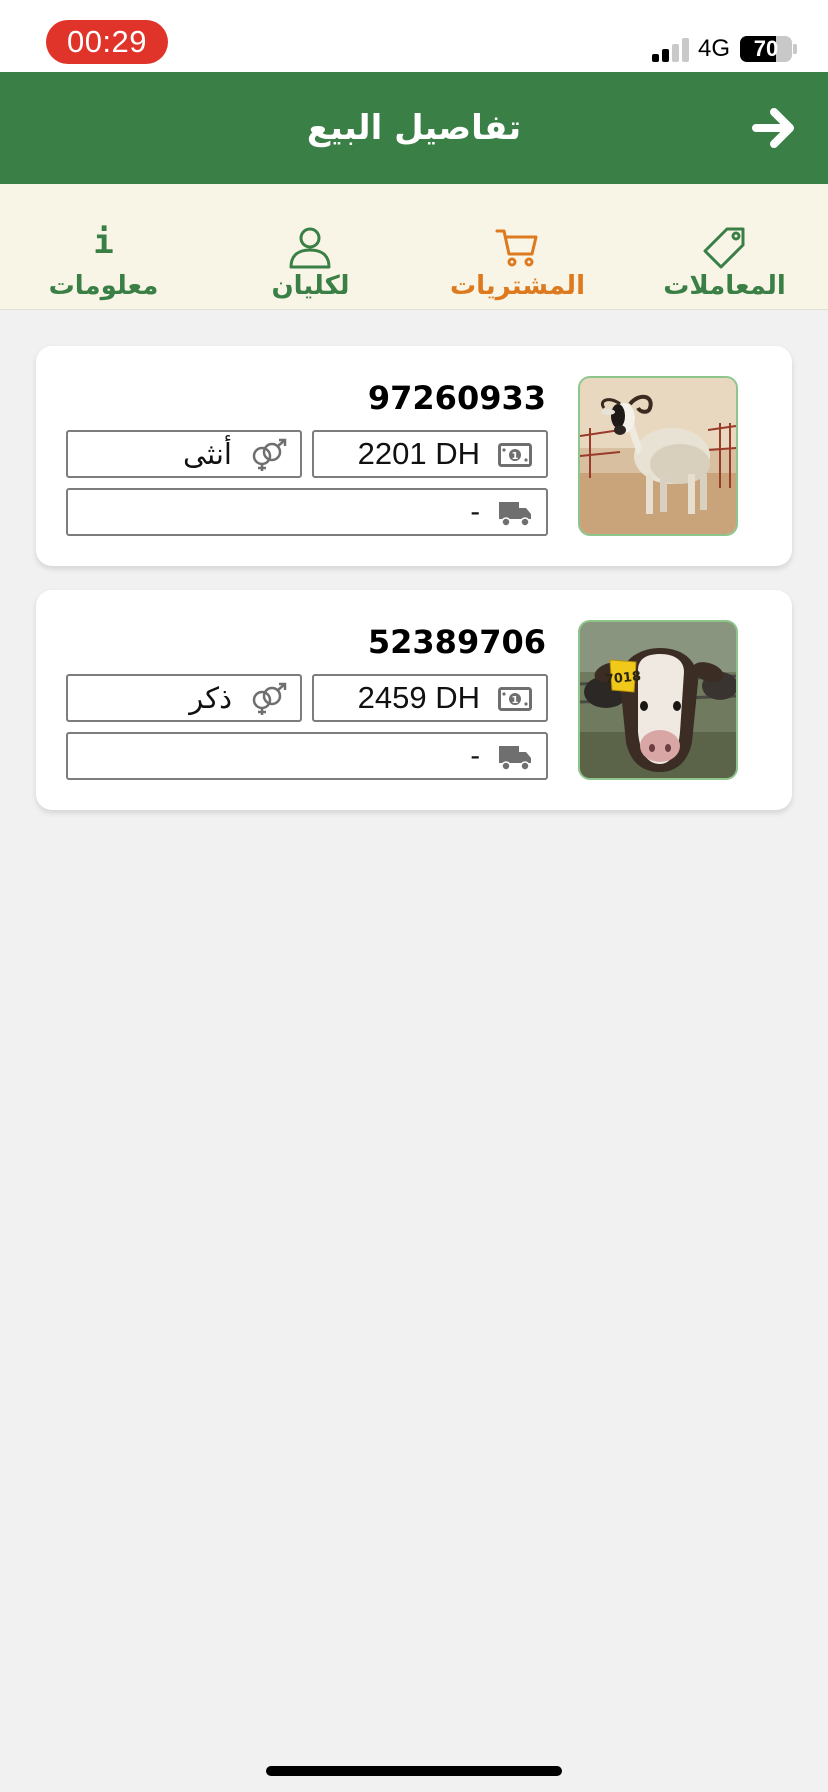 The height and width of the screenshot is (1792, 828). I want to click on tab-clients: لكليان, so click(310, 247).